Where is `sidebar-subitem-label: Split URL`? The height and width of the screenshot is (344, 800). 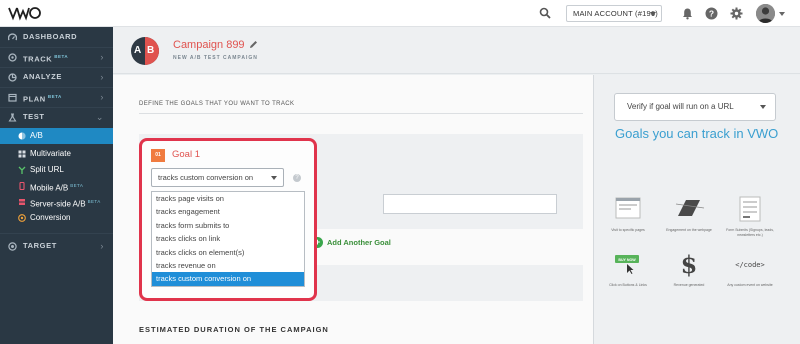
sidebar-subitem-label: Split URL is located at coordinates (47, 169).